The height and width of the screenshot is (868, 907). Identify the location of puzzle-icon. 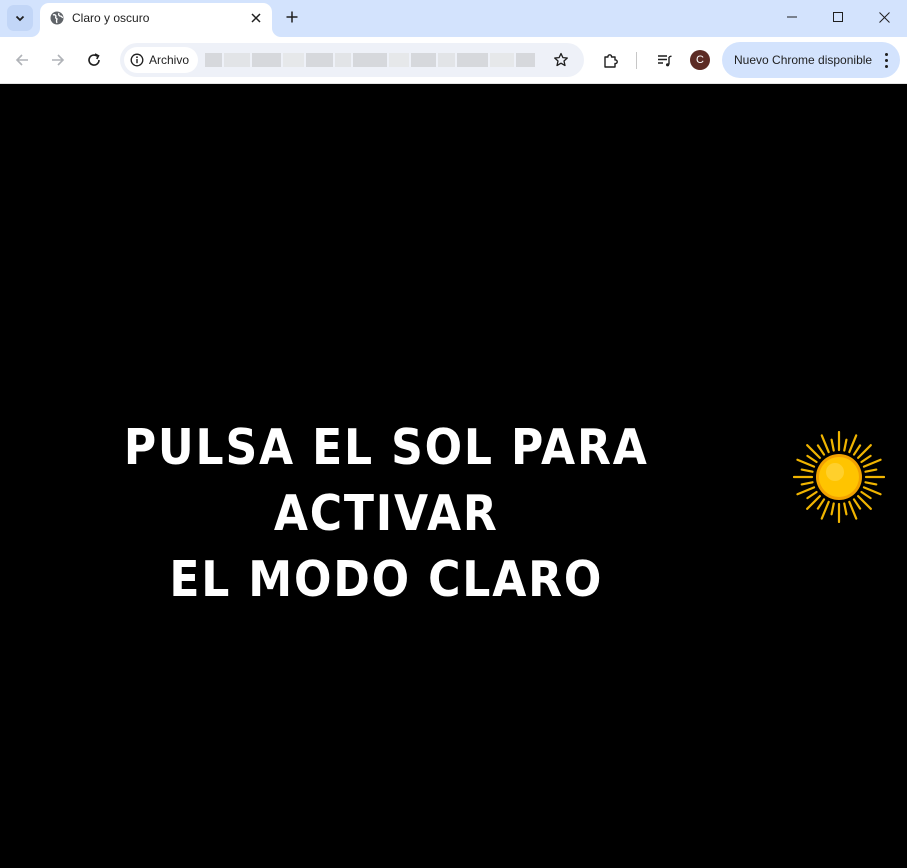
(610, 60).